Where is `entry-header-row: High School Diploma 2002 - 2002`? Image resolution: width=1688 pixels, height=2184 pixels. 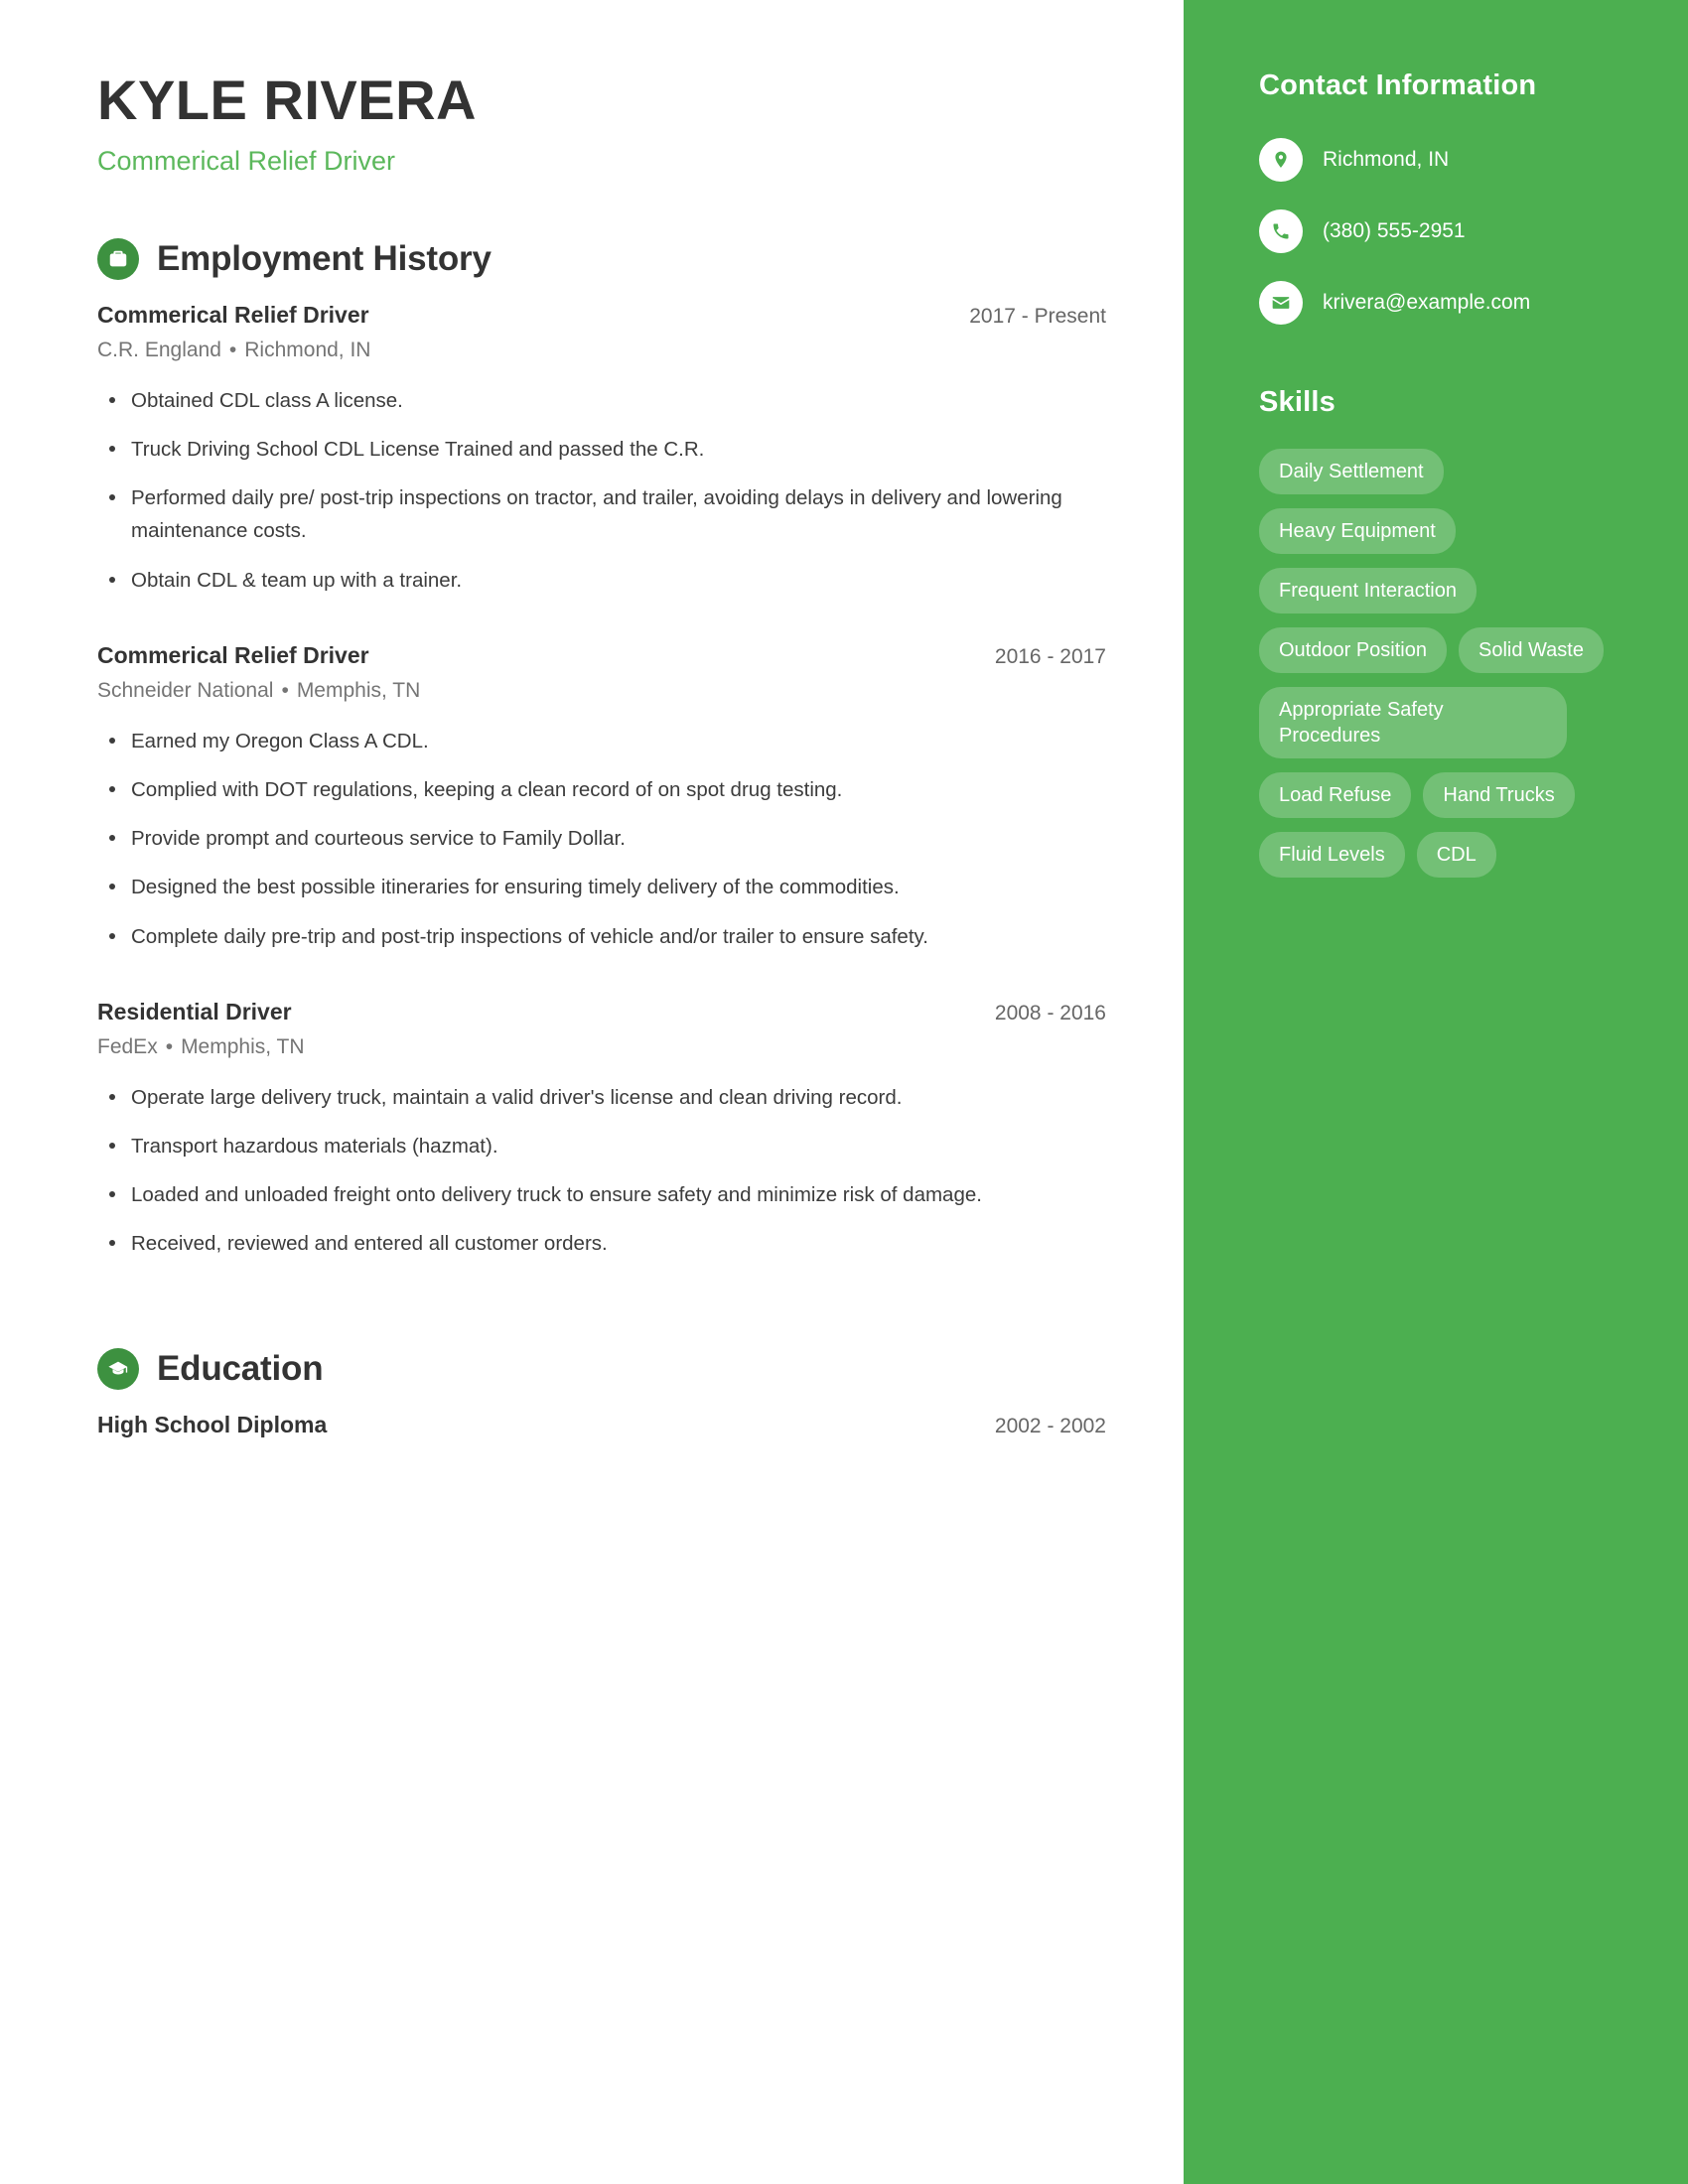
entry-header-row: High School Diploma 2002 - 2002 is located at coordinates (601, 1425).